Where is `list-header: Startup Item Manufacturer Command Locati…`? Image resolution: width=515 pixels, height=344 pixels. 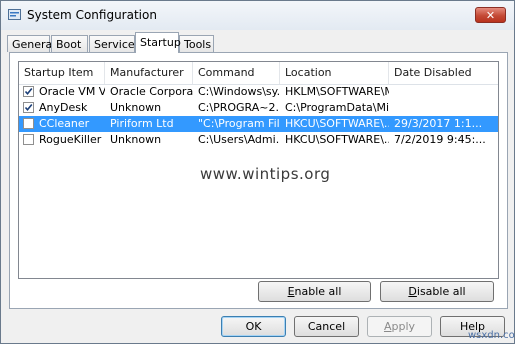
list-header: Startup Item Manufacturer Command Locati… is located at coordinates (258, 73).